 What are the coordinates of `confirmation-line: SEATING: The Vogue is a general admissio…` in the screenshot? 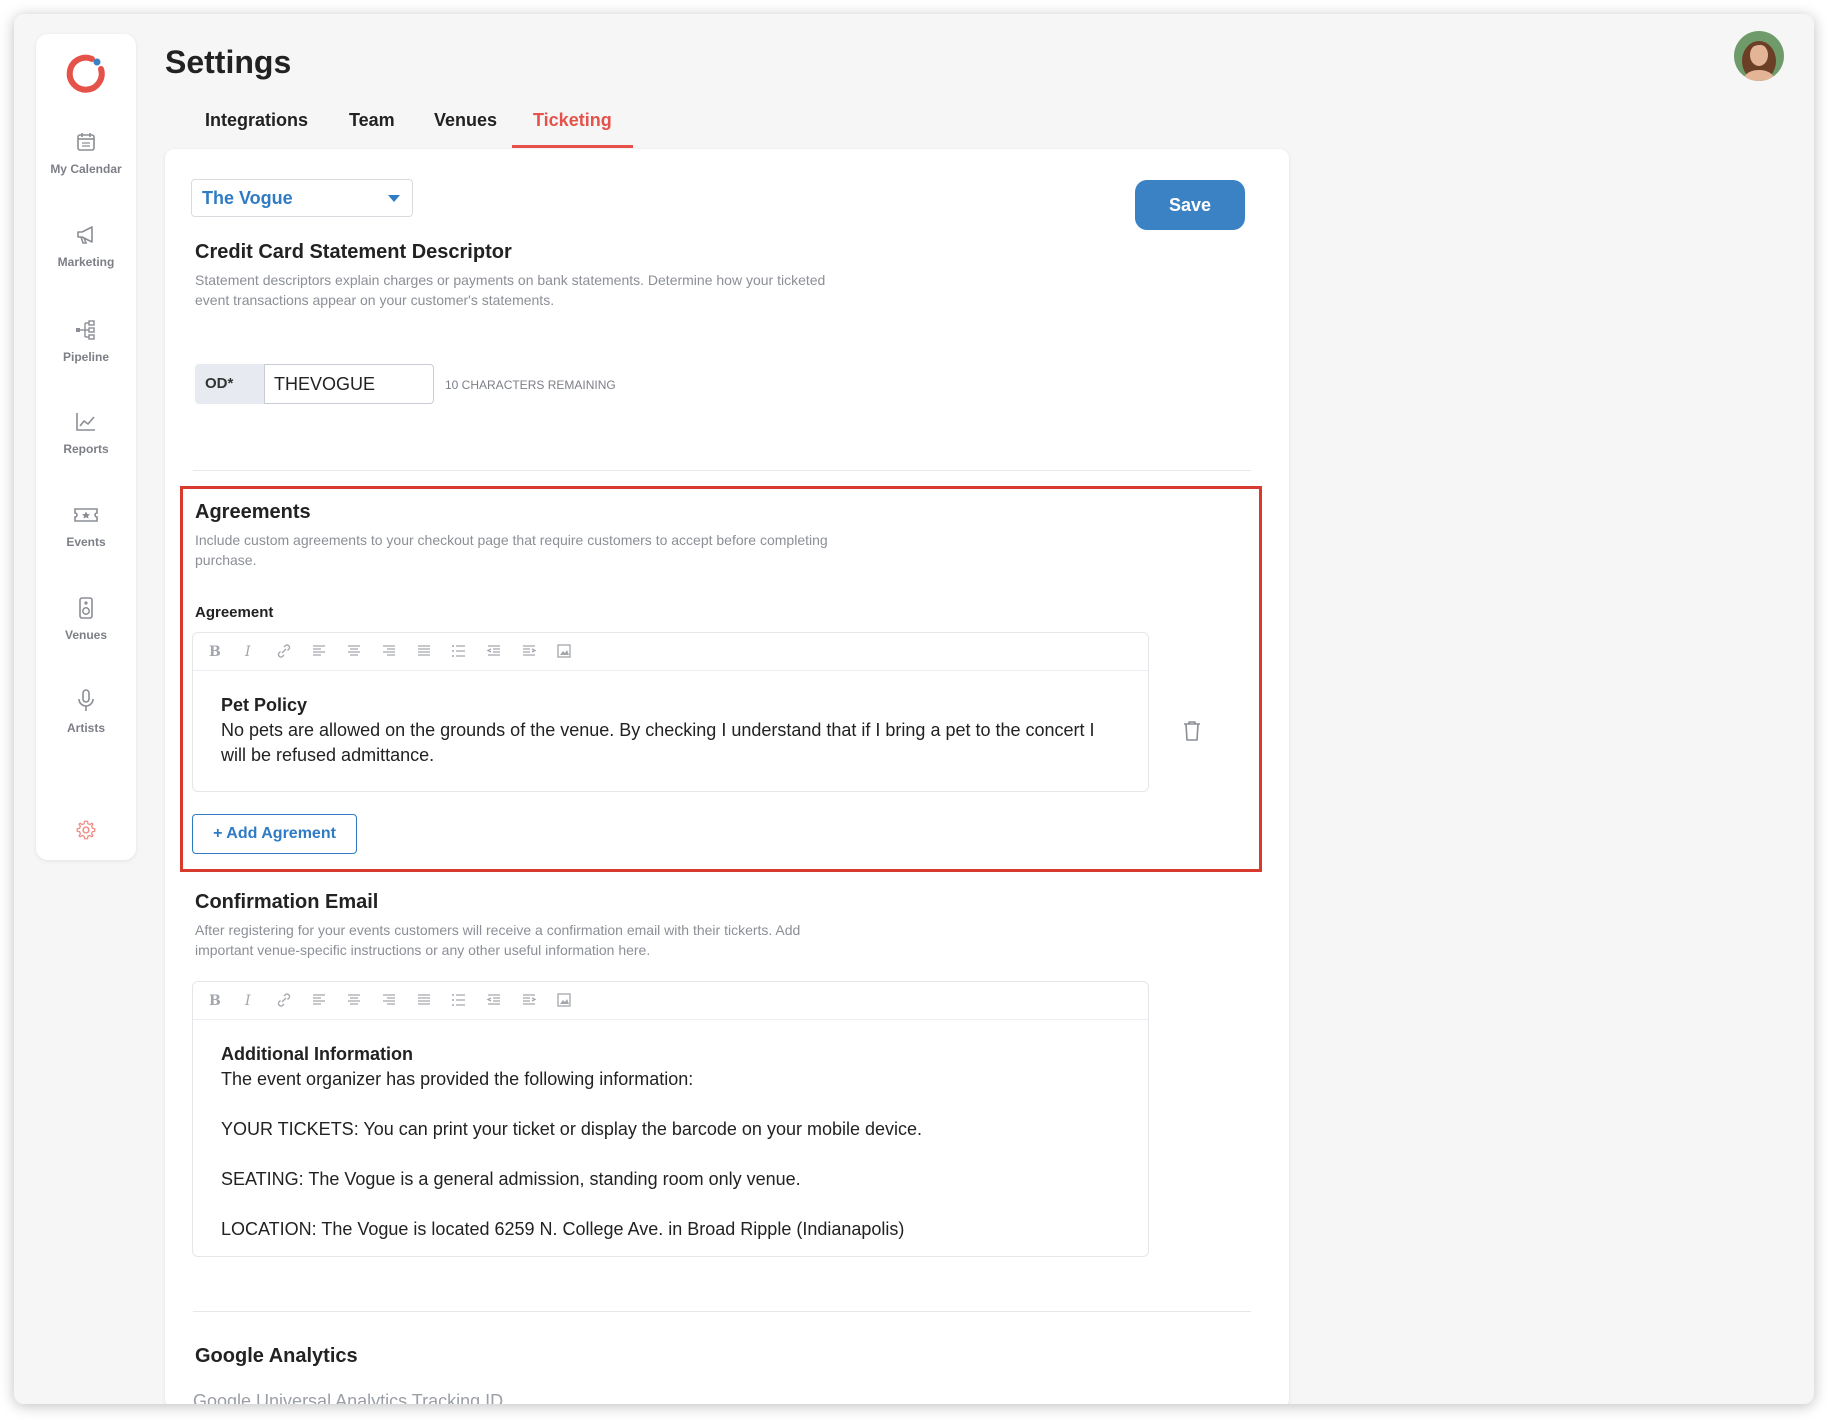 It's located at (511, 1179).